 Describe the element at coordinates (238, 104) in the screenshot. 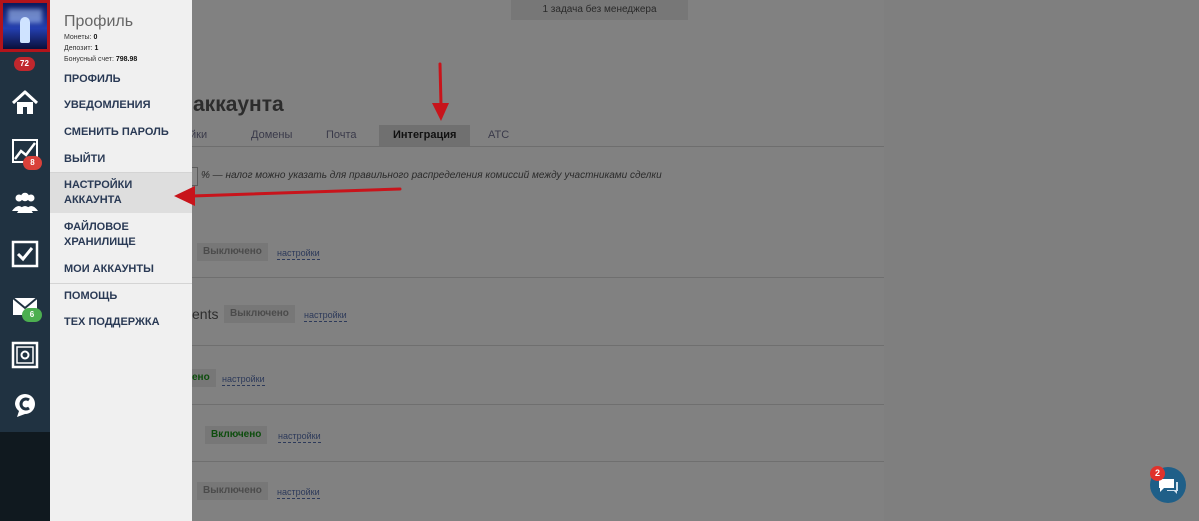

I see `page-title: аккаунта` at that location.